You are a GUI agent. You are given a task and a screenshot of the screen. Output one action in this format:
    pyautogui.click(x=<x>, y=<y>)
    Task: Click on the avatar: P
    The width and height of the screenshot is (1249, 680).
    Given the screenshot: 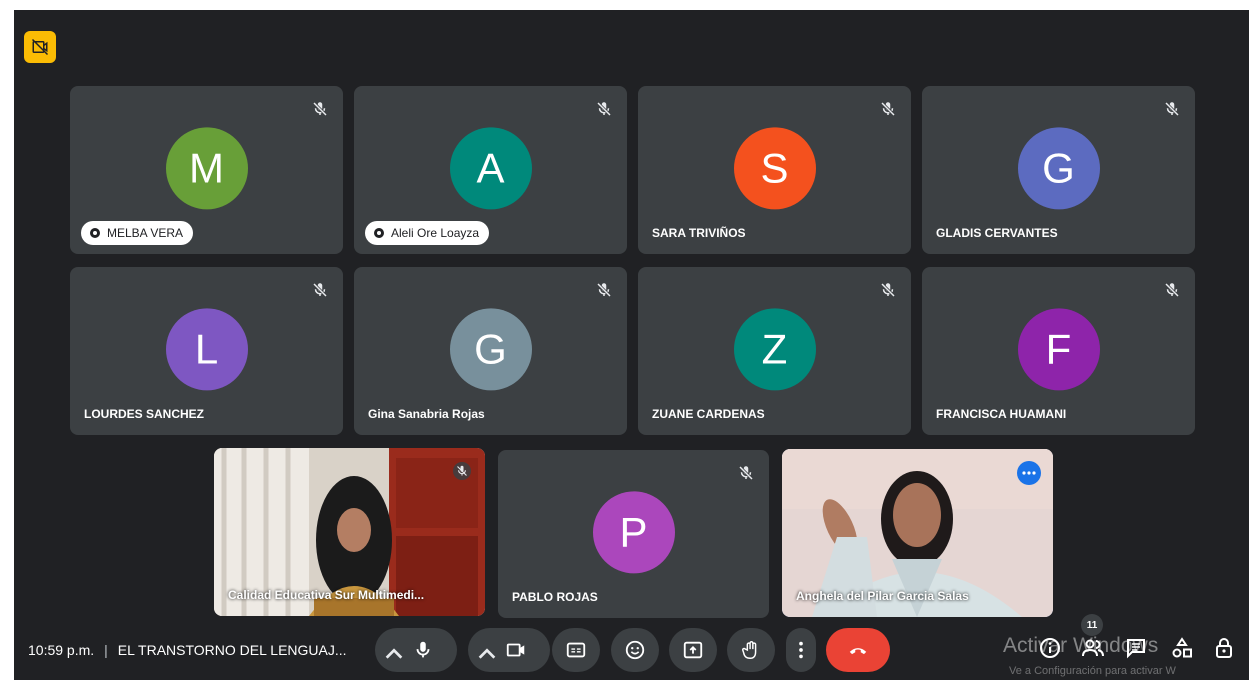 What is the action you would take?
    pyautogui.click(x=633, y=532)
    